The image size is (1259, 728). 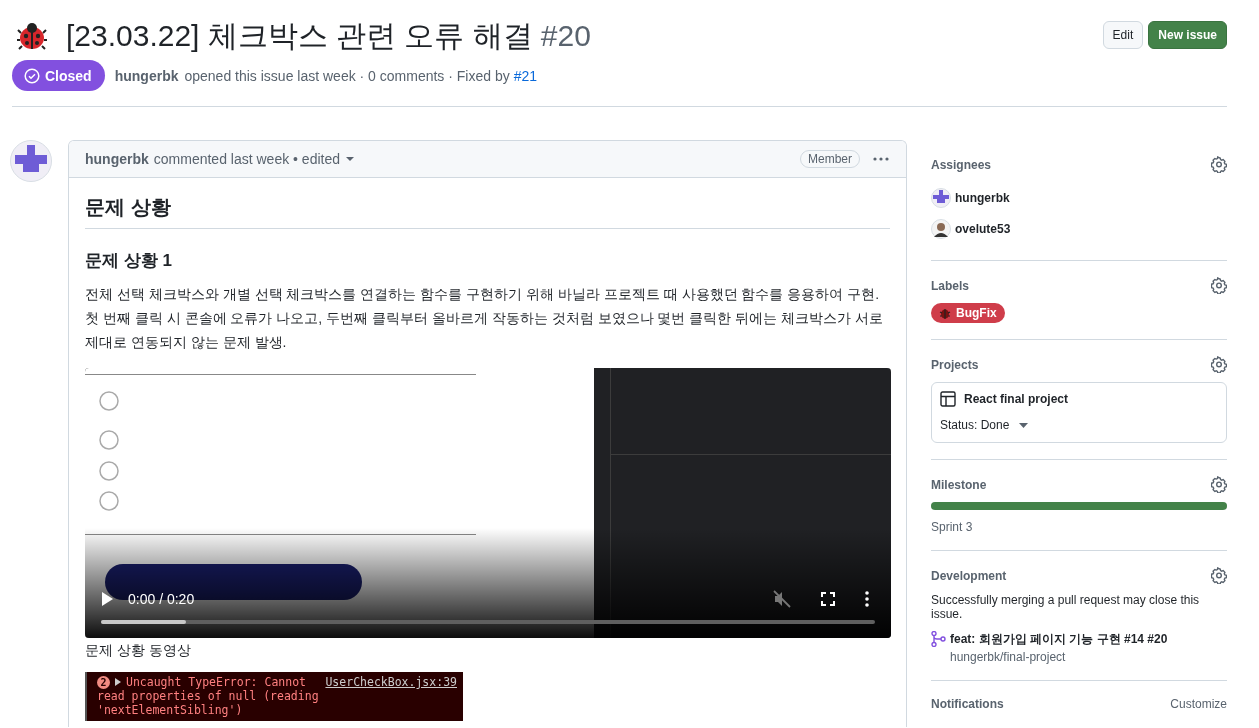 I want to click on state-badge: Closed, so click(x=58, y=75).